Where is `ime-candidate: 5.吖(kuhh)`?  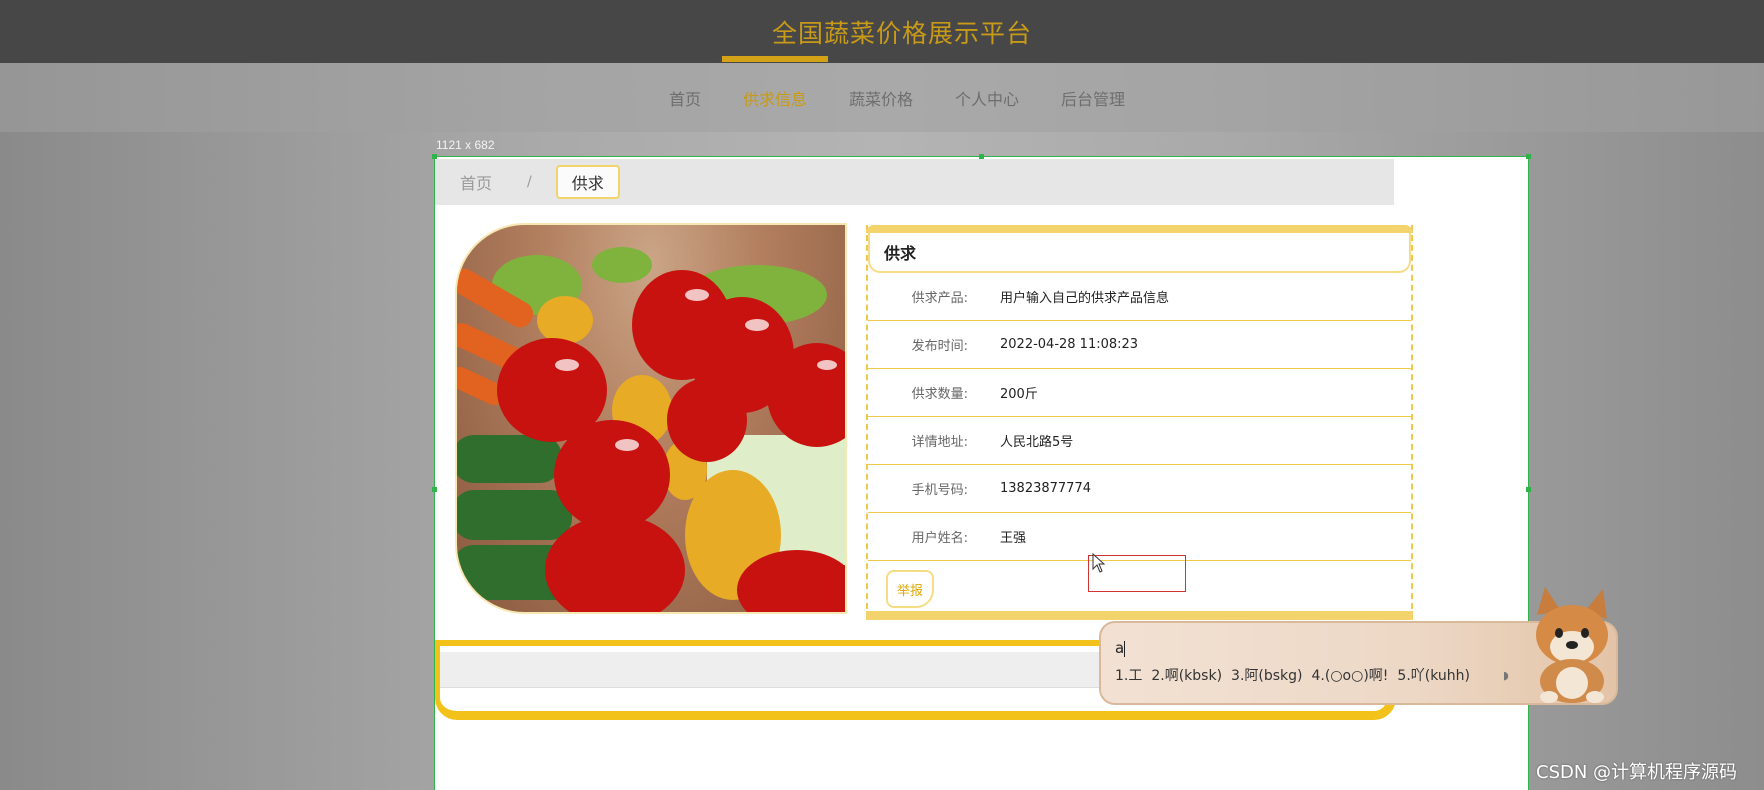
ime-candidate: 5.吖(kuhh) is located at coordinates (1433, 675).